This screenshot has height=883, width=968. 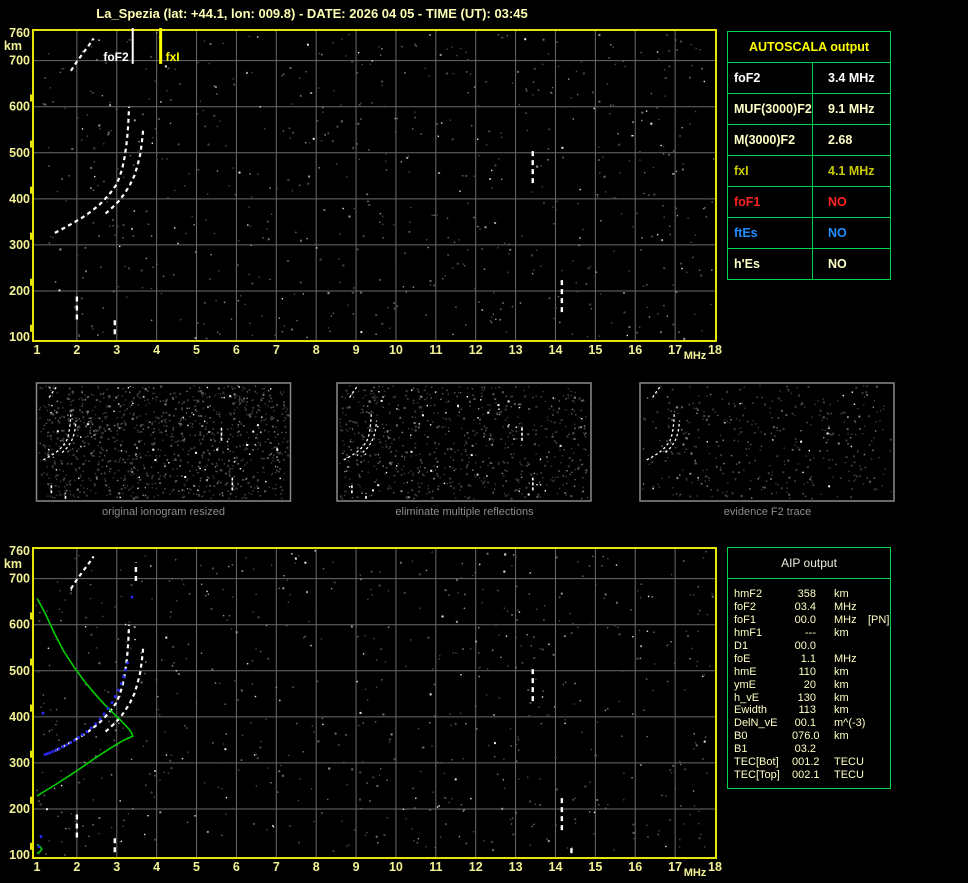 I want to click on autoscala-table-header: AUTOSCALA output, so click(x=809, y=47).